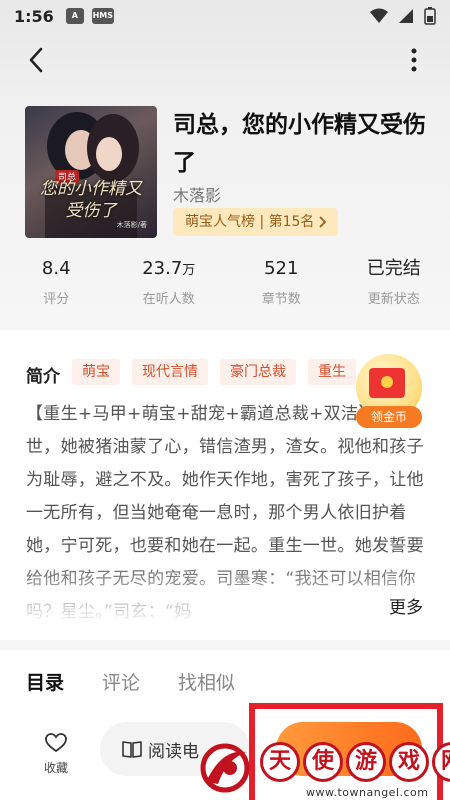 The height and width of the screenshot is (800, 450). What do you see at coordinates (169, 284) in the screenshot?
I see `stat-listeners: 23.7万 在听人数` at bounding box center [169, 284].